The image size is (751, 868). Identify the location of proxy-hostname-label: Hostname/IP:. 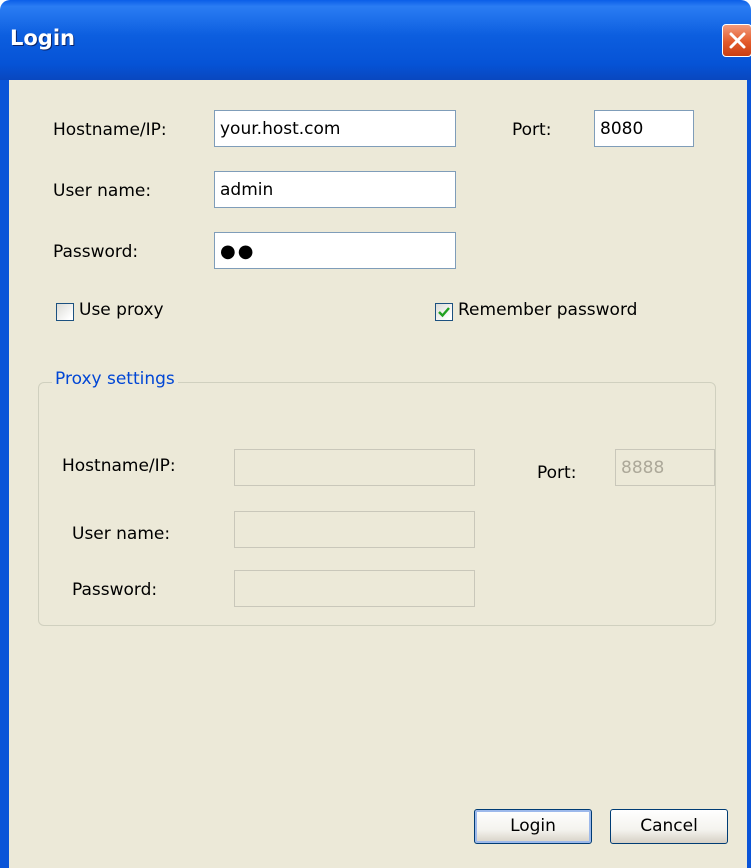
(119, 466).